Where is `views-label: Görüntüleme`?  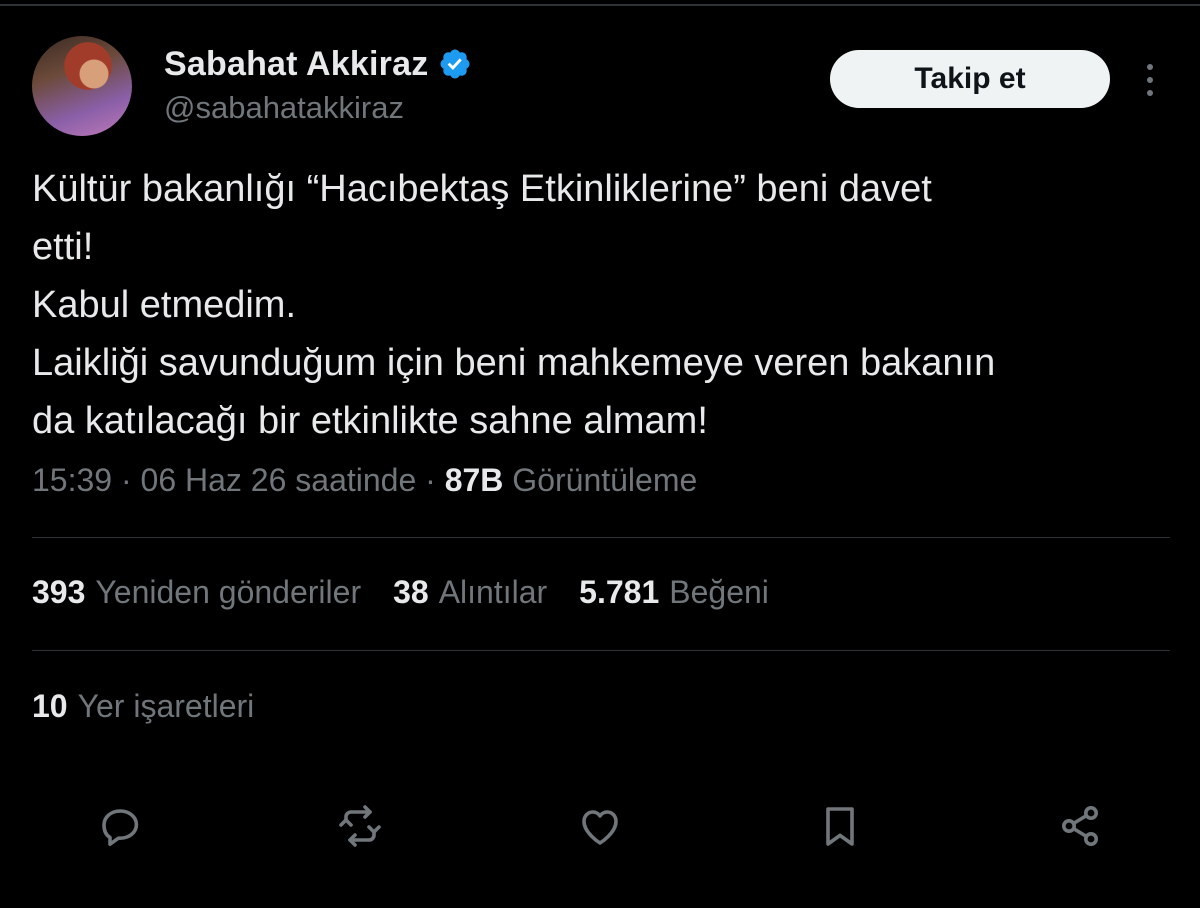 views-label: Görüntüleme is located at coordinates (605, 480).